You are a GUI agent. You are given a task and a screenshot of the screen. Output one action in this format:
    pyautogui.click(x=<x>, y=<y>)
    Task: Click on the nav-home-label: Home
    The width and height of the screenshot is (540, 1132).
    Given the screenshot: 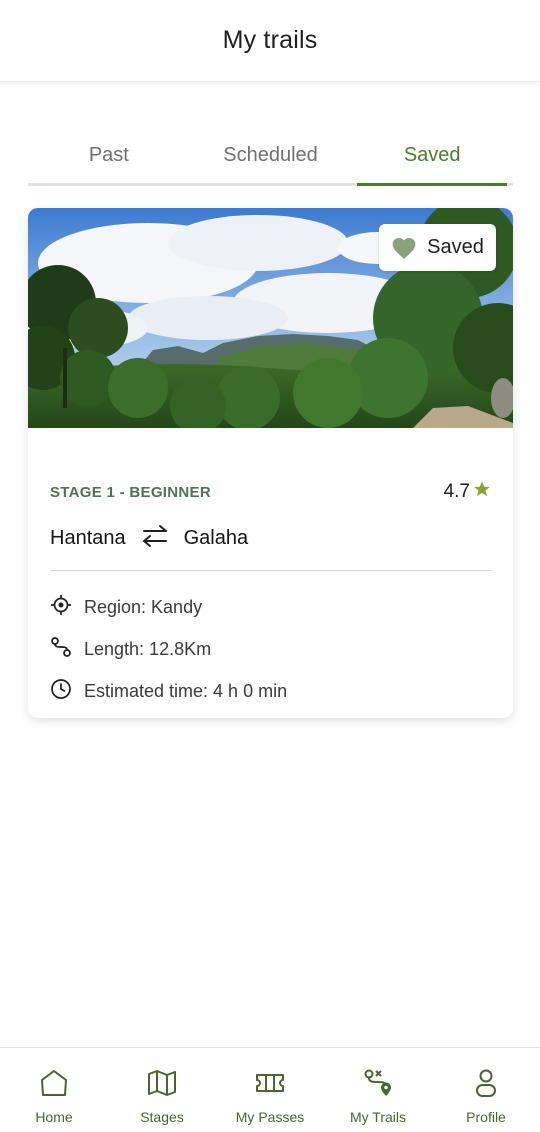 What is the action you would take?
    pyautogui.click(x=54, y=1117)
    